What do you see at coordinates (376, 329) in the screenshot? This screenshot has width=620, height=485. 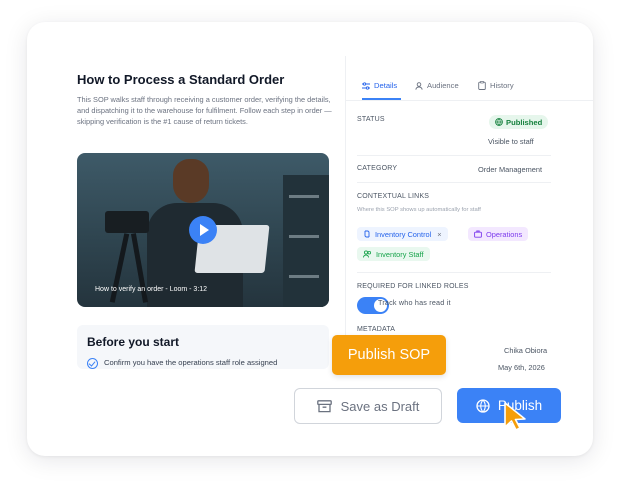 I see `metadata-label: METADATA` at bounding box center [376, 329].